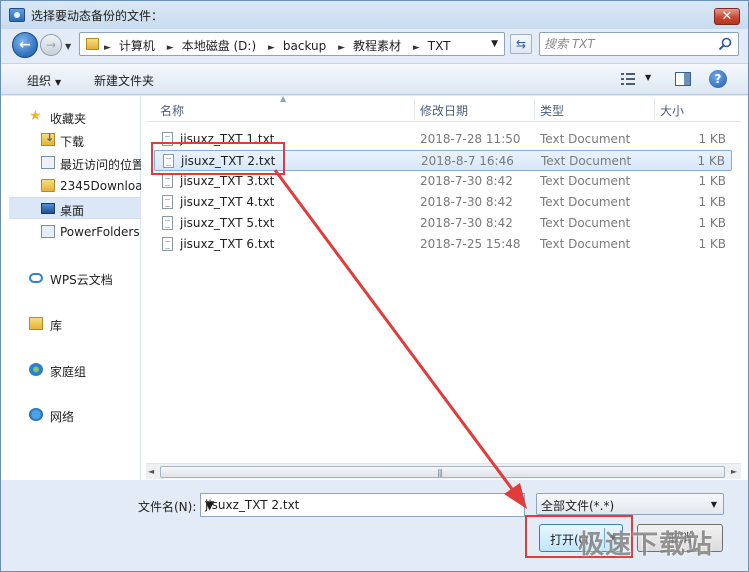 This screenshot has height=572, width=749. I want to click on powerfolders-icon, so click(48, 231).